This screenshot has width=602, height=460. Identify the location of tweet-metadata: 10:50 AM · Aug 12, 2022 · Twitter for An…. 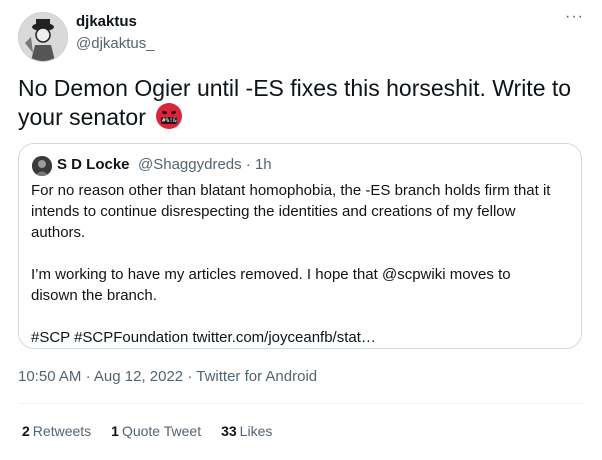
(167, 376).